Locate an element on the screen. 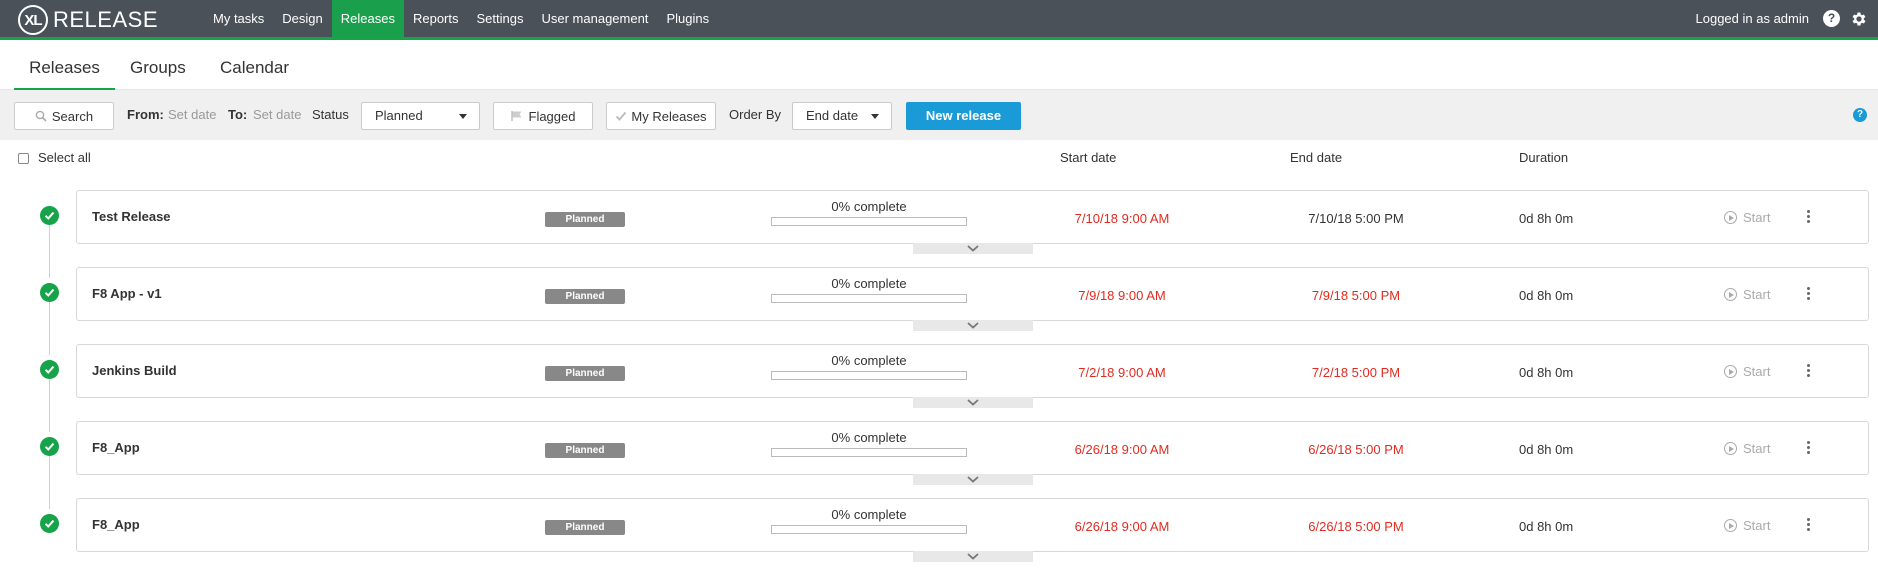 The width and height of the screenshot is (1878, 580). from-label: From: is located at coordinates (145, 114).